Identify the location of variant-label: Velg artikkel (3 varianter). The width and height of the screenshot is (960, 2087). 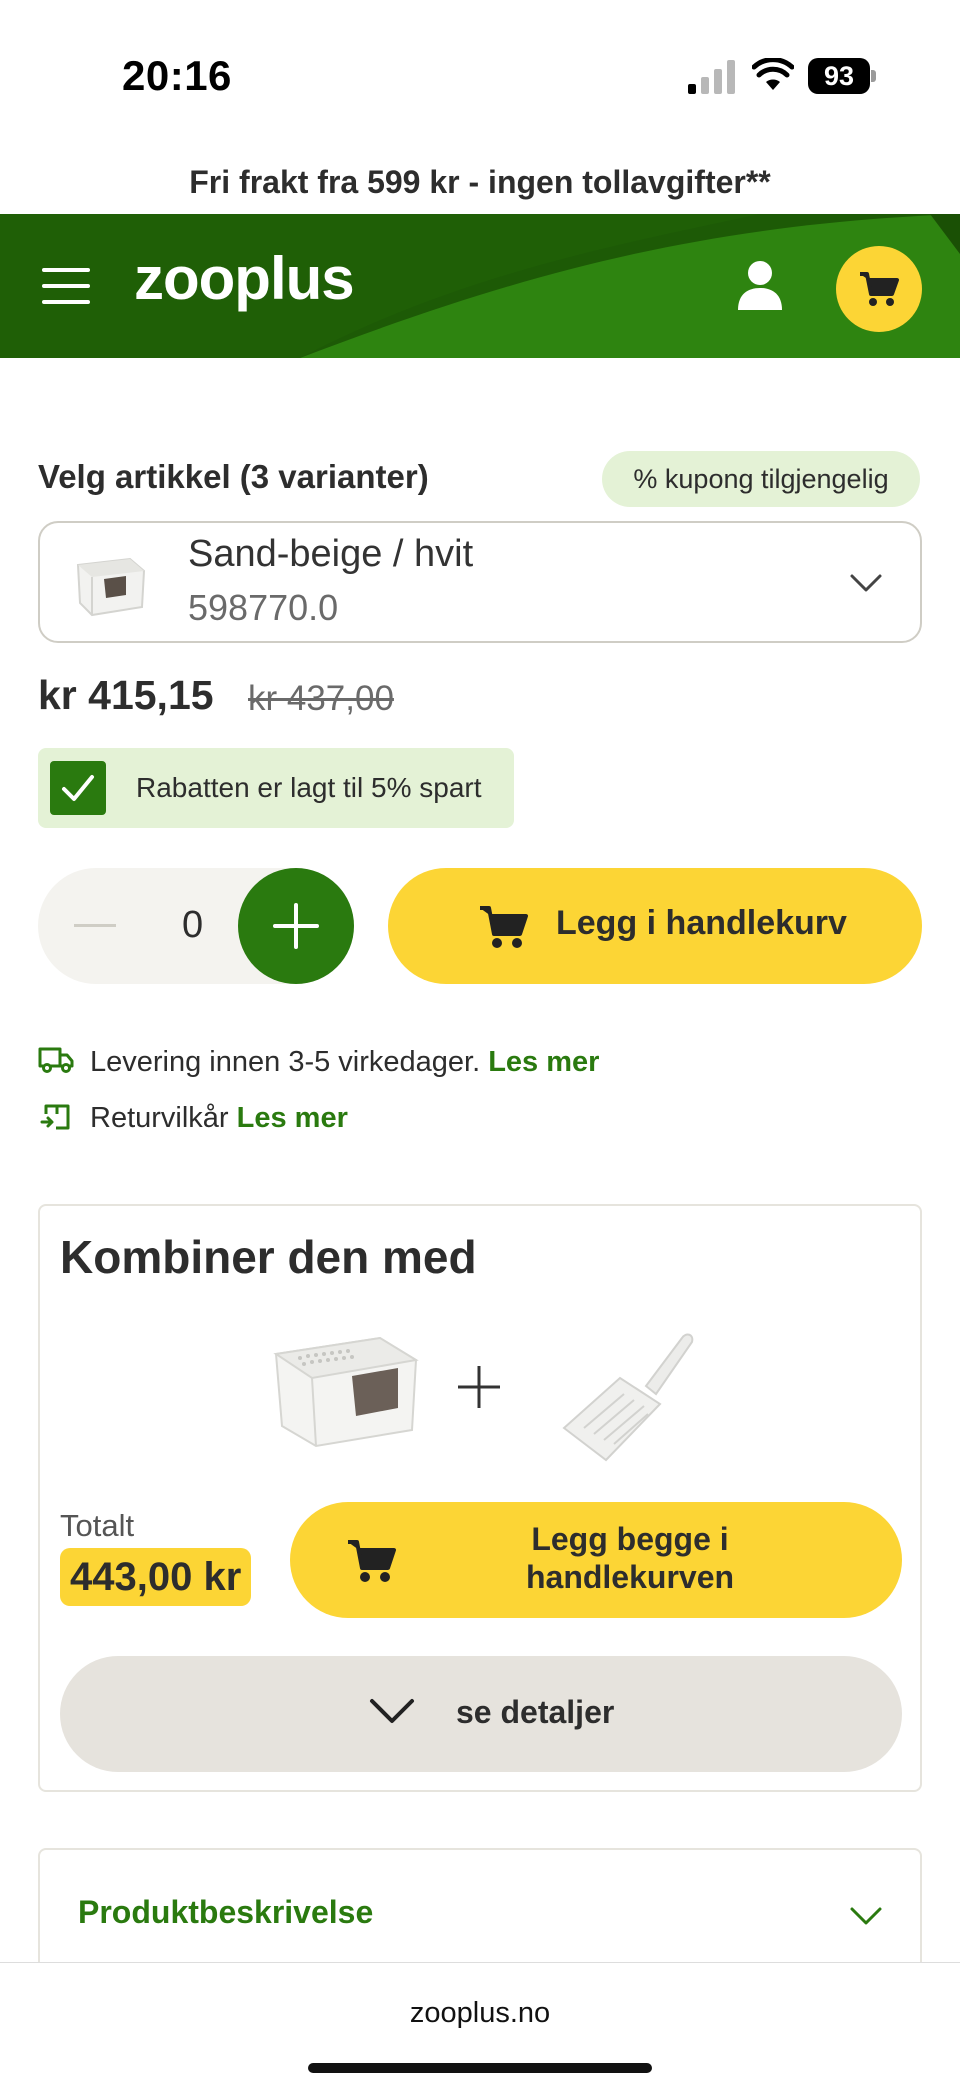
(233, 476).